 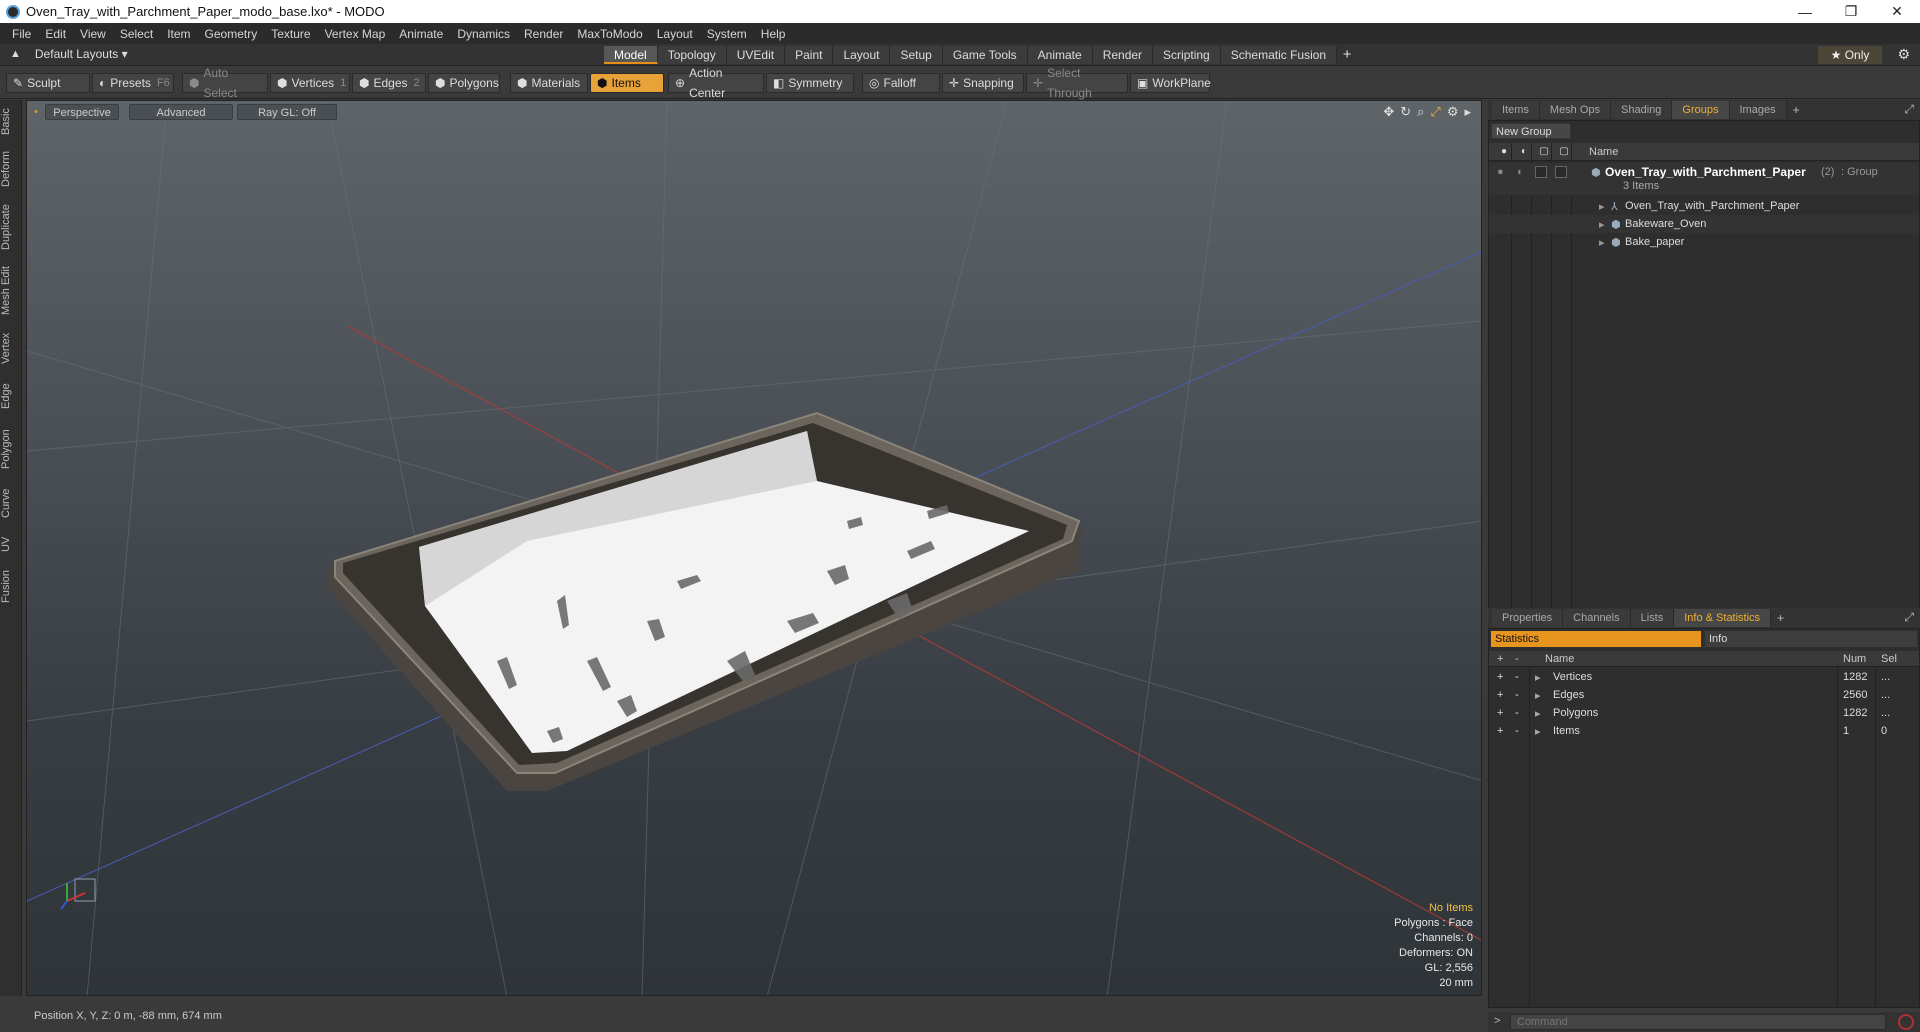 What do you see at coordinates (355, 34) in the screenshot?
I see `menu-vertex-map: Vertex Map` at bounding box center [355, 34].